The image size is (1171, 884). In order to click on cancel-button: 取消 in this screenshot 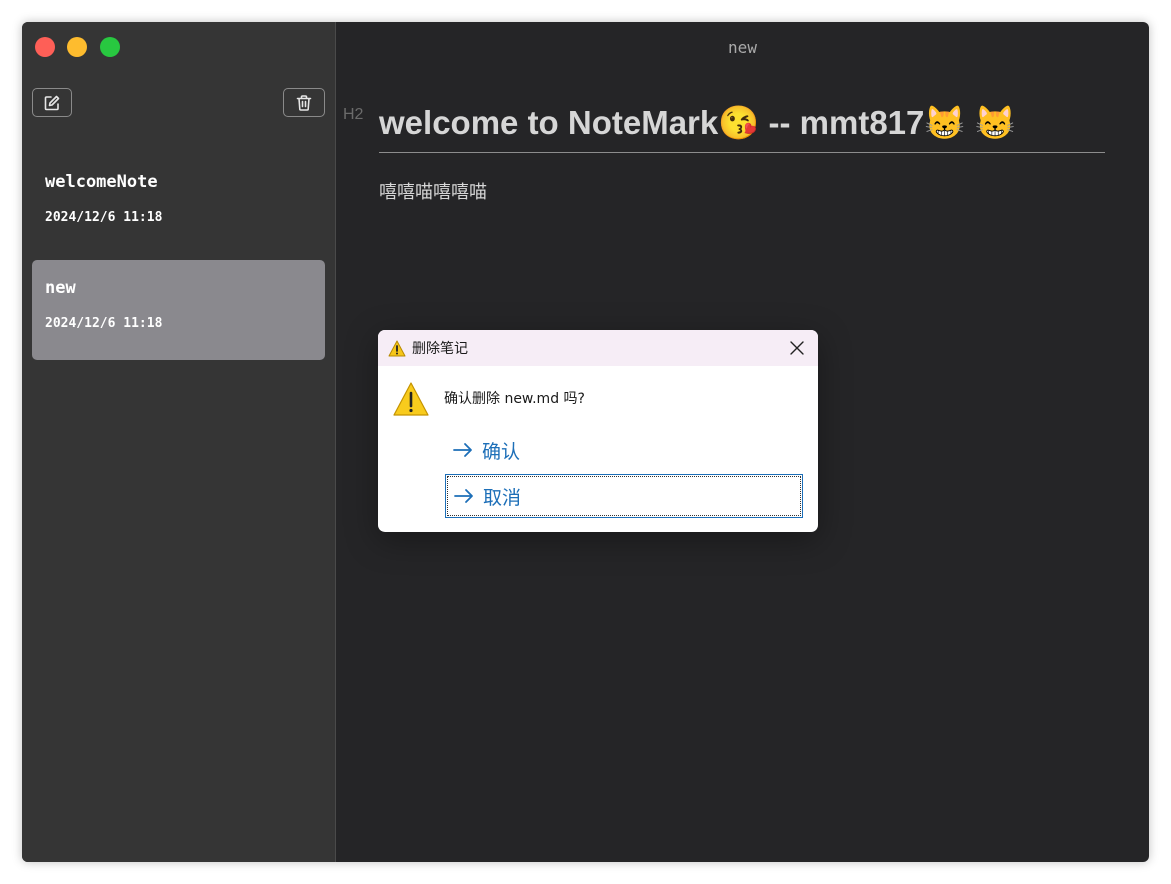, I will do `click(624, 496)`.